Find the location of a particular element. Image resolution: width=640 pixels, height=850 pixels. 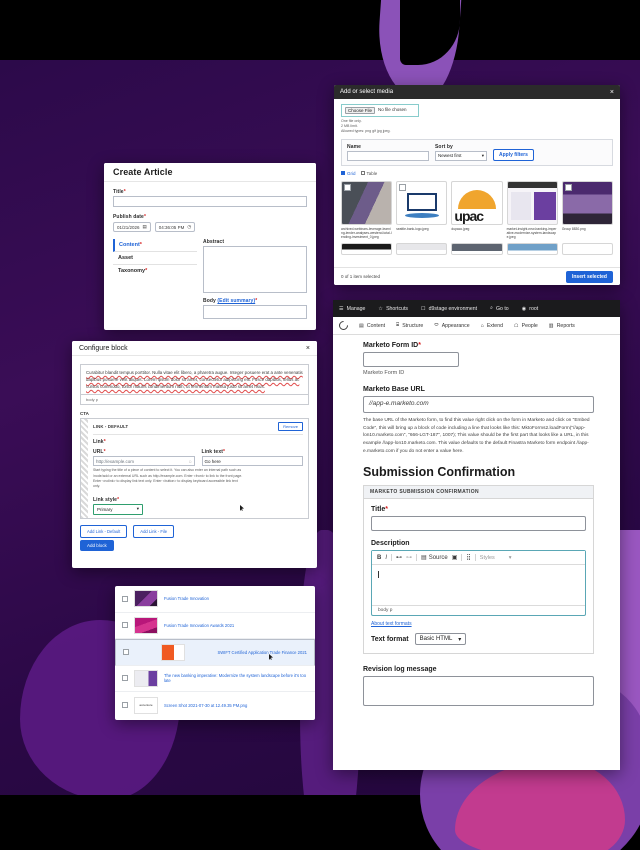

submission-title-input is located at coordinates (478, 524).